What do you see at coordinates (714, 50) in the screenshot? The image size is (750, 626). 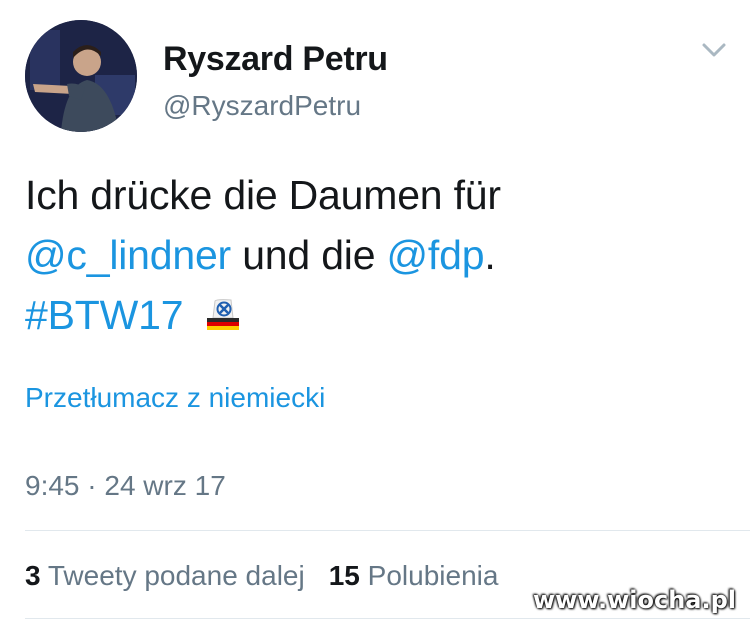 I see `chevron-down-icon` at bounding box center [714, 50].